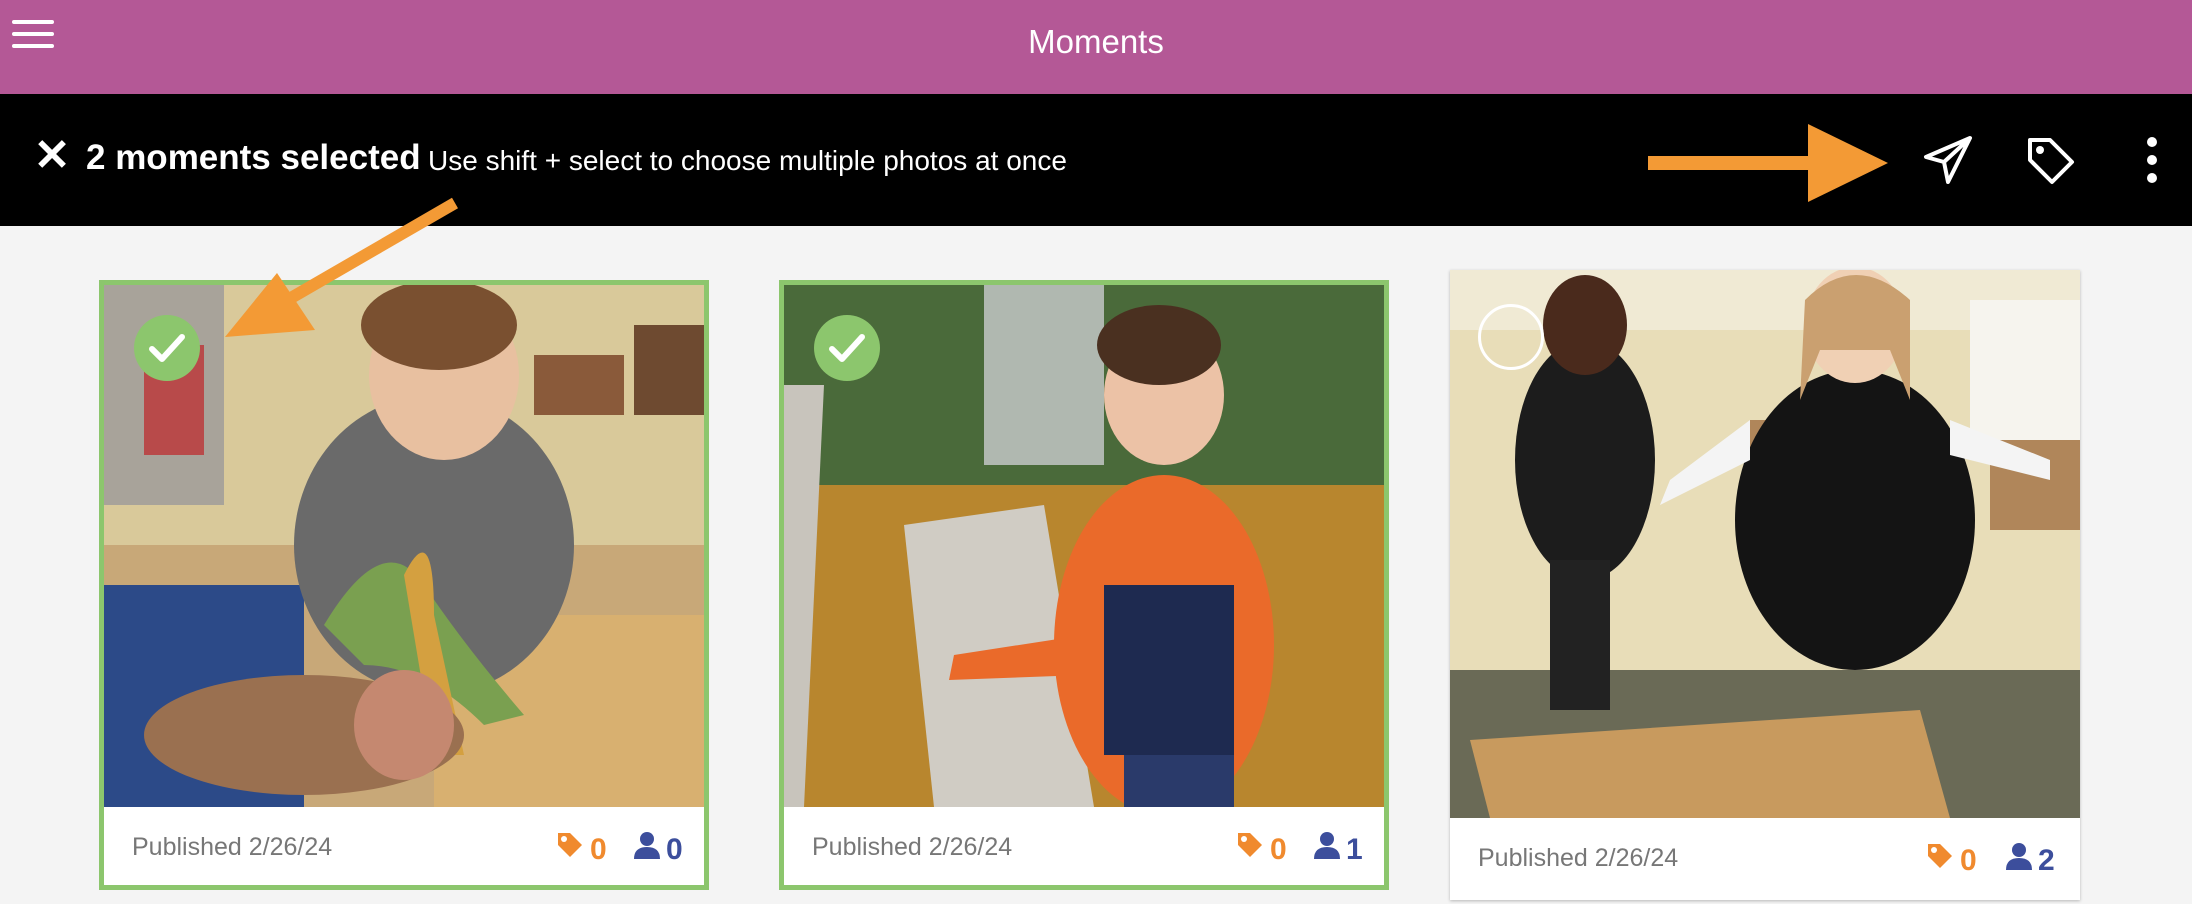 The image size is (2192, 904). Describe the element at coordinates (342, 267) in the screenshot. I see `annotation-arrow-diagonal-icon` at that location.